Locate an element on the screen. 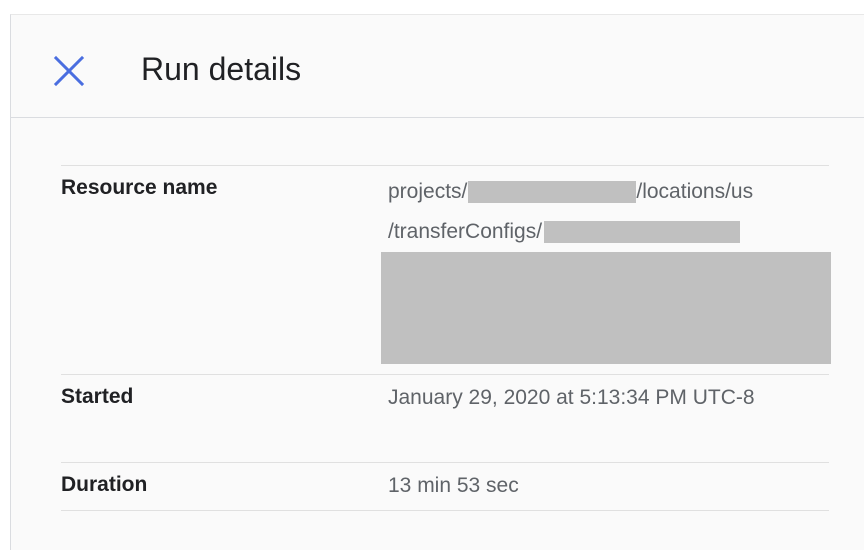 The height and width of the screenshot is (550, 864). close-icon is located at coordinates (69, 71).